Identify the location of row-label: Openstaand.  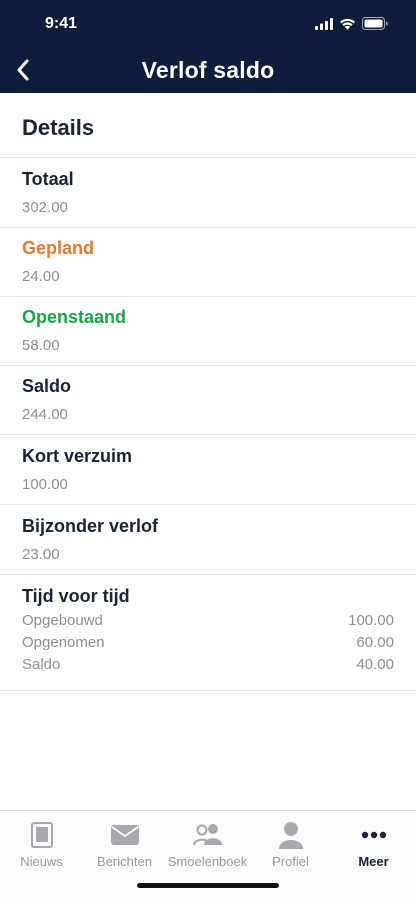
(74, 317).